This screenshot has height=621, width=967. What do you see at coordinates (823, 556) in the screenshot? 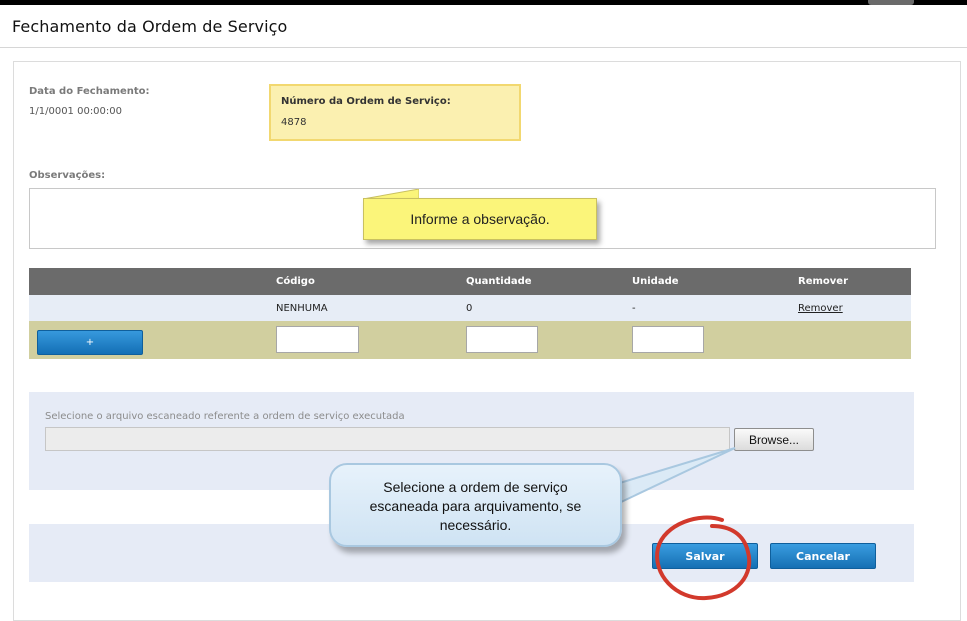
I see `cancel-button: Cancelar` at bounding box center [823, 556].